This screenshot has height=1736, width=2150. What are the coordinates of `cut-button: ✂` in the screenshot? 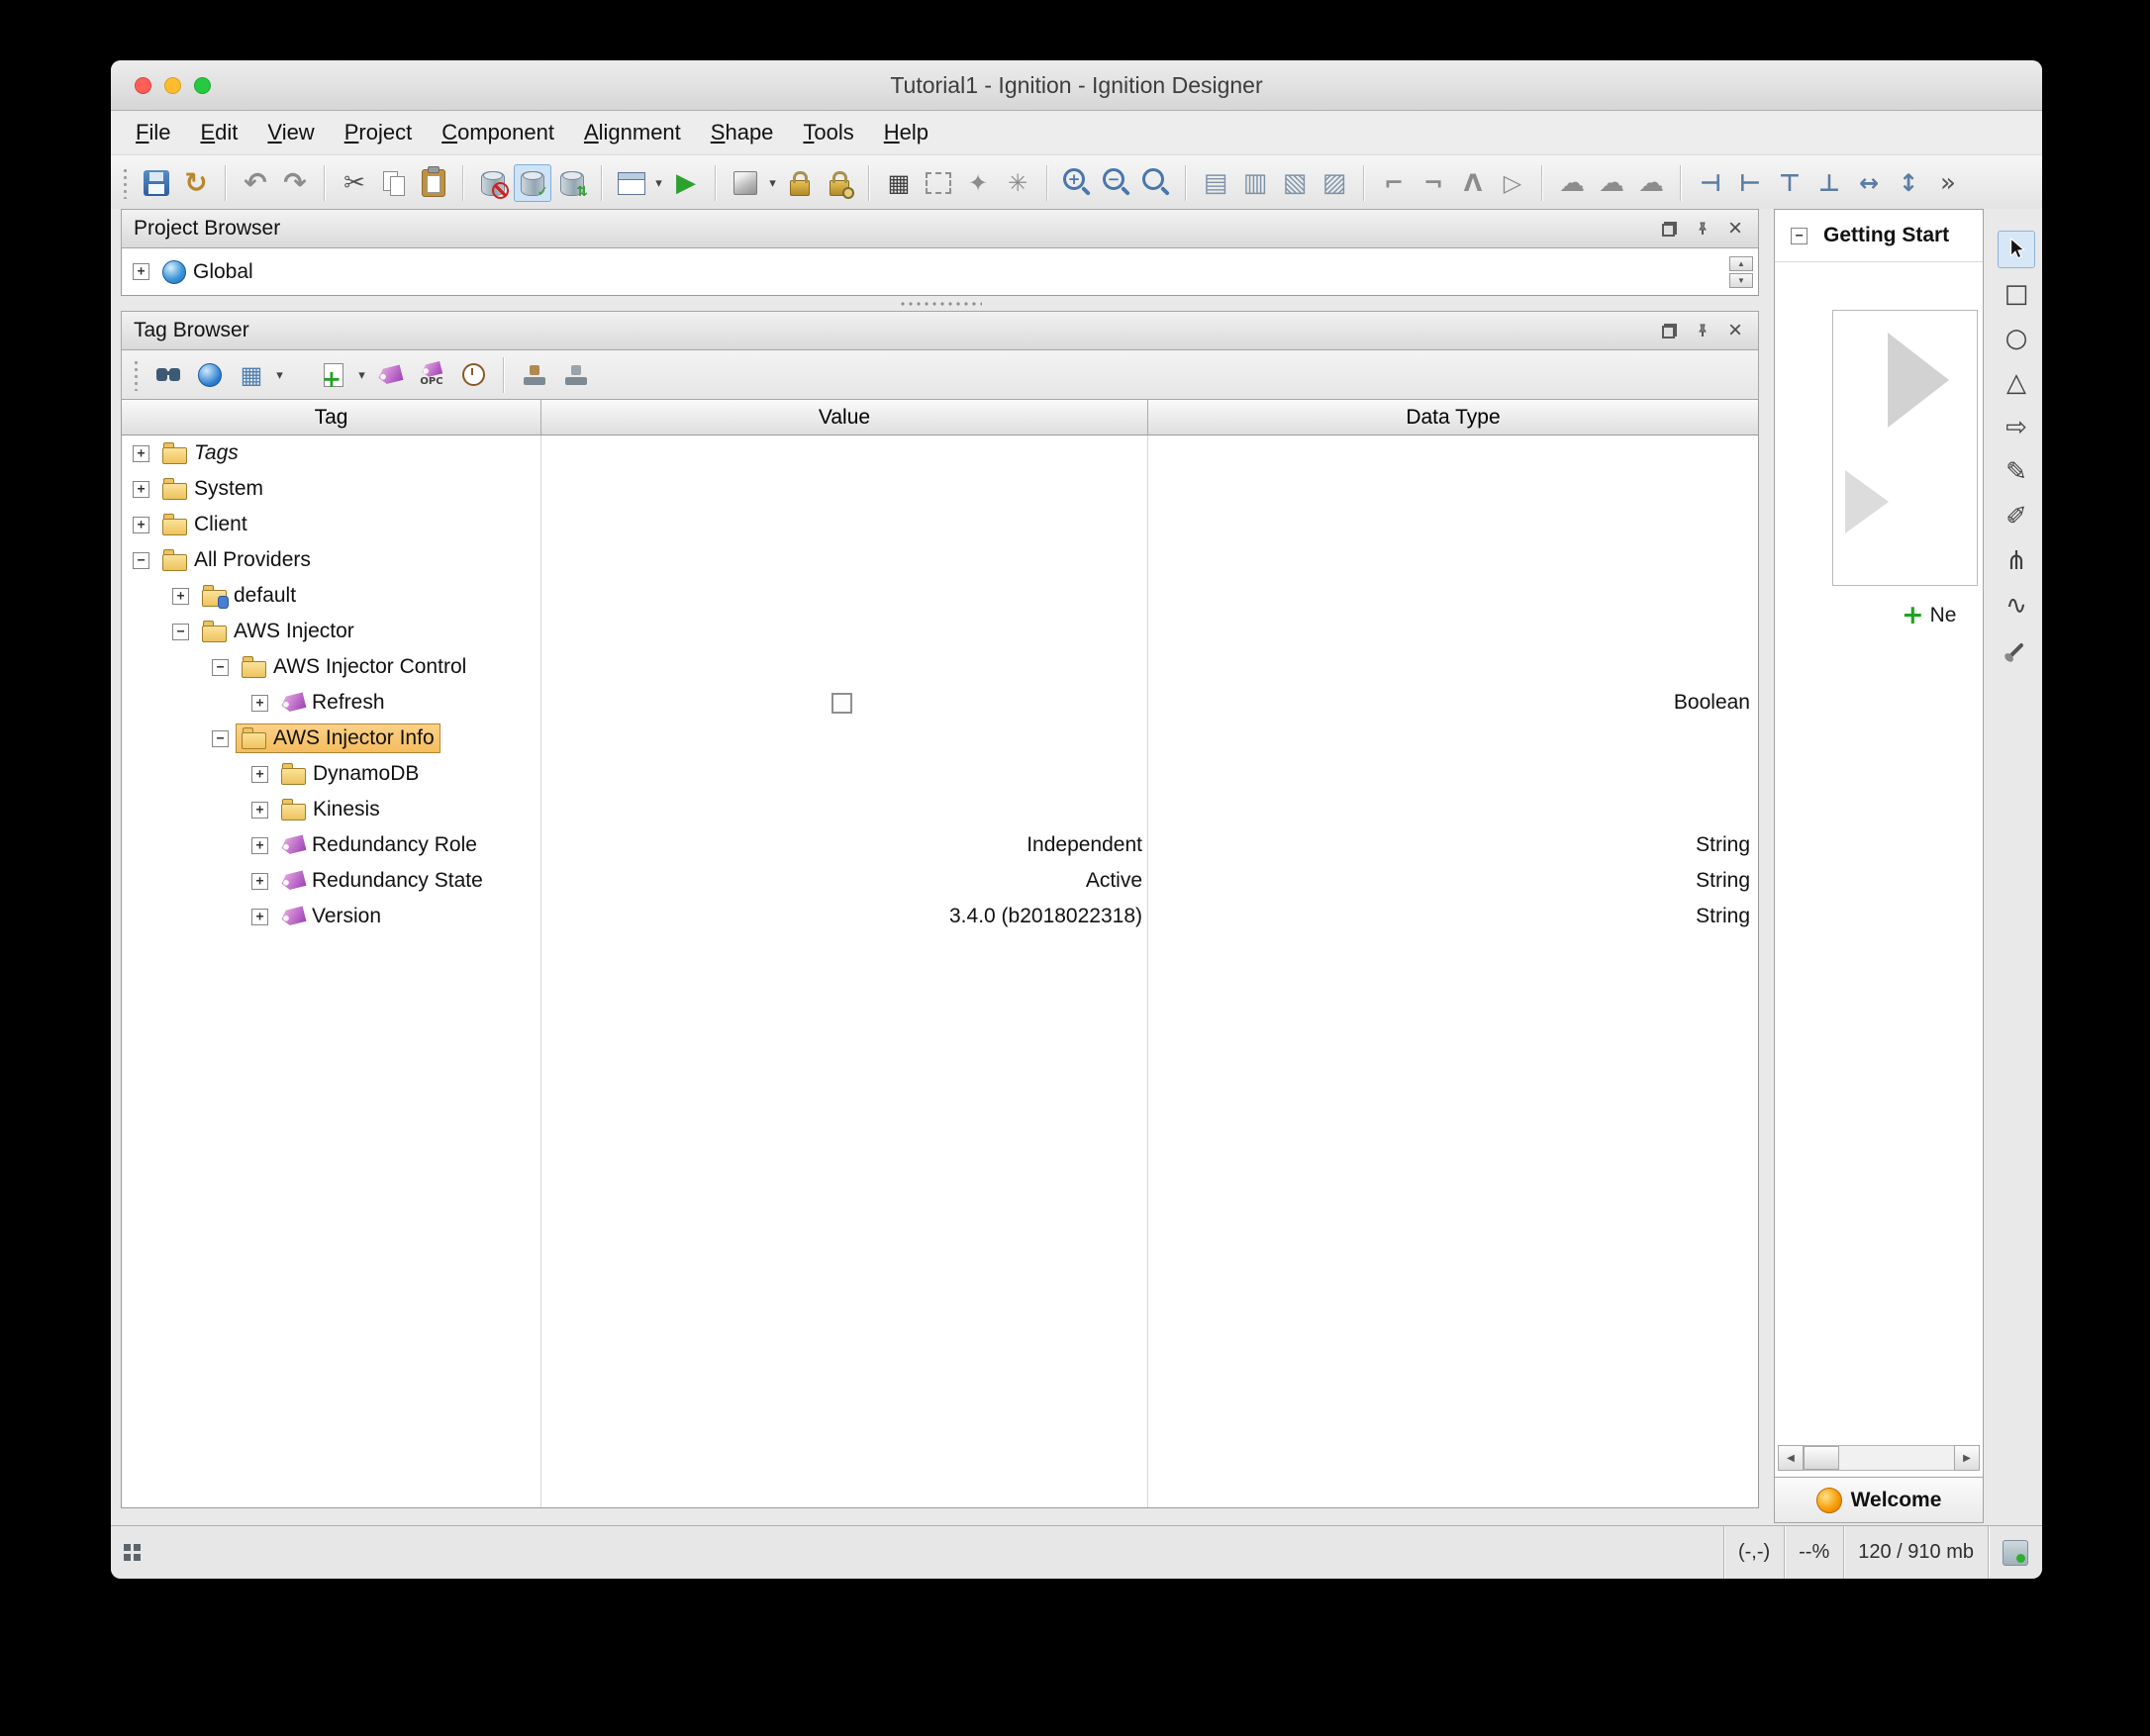 It's located at (354, 183).